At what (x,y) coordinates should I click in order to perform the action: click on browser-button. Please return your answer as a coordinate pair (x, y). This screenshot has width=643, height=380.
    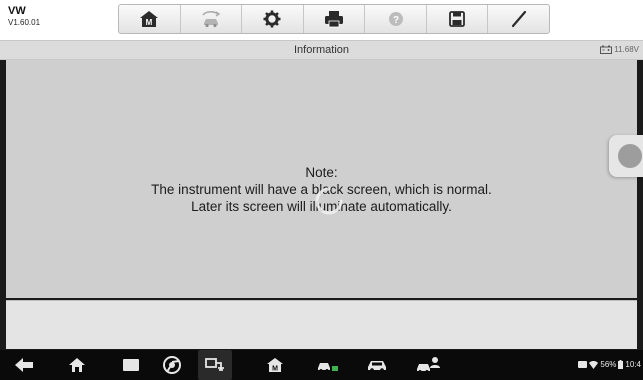
    Looking at the image, I should click on (172, 365).